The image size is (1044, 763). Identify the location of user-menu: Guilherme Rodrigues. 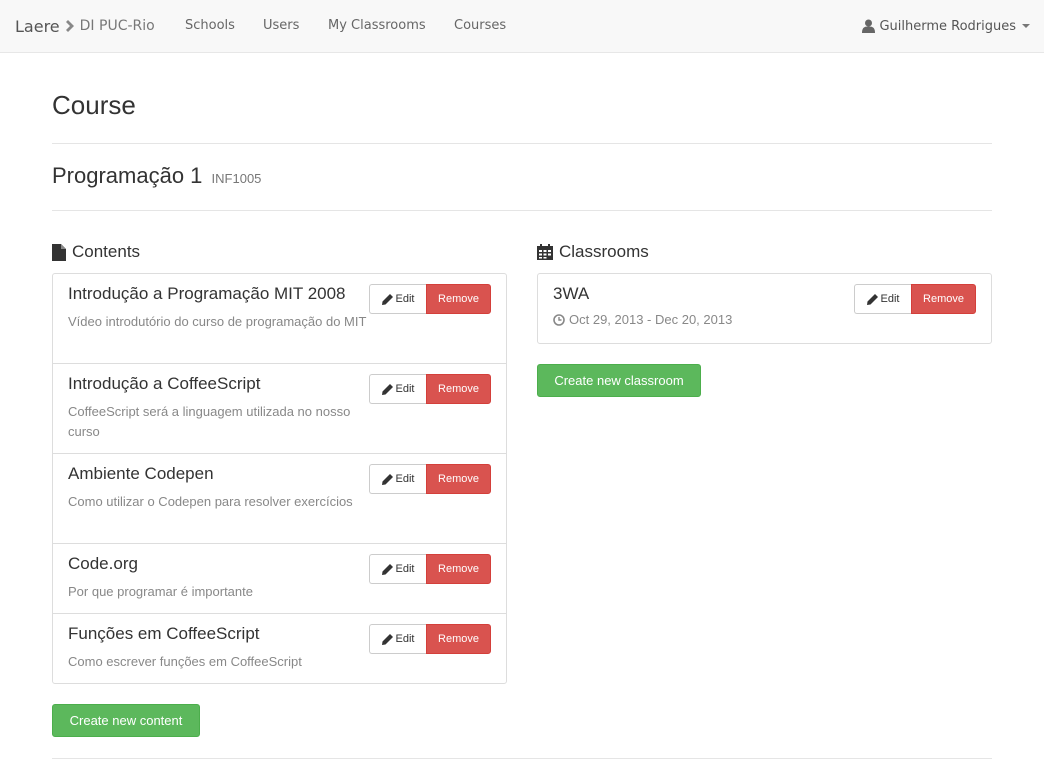
(946, 26).